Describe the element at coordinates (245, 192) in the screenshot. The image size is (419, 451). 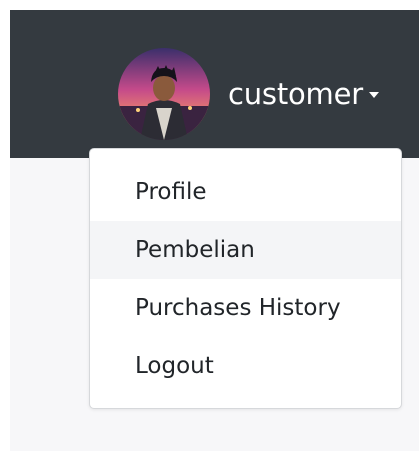
I see `menu-item-profile: Profile` at that location.